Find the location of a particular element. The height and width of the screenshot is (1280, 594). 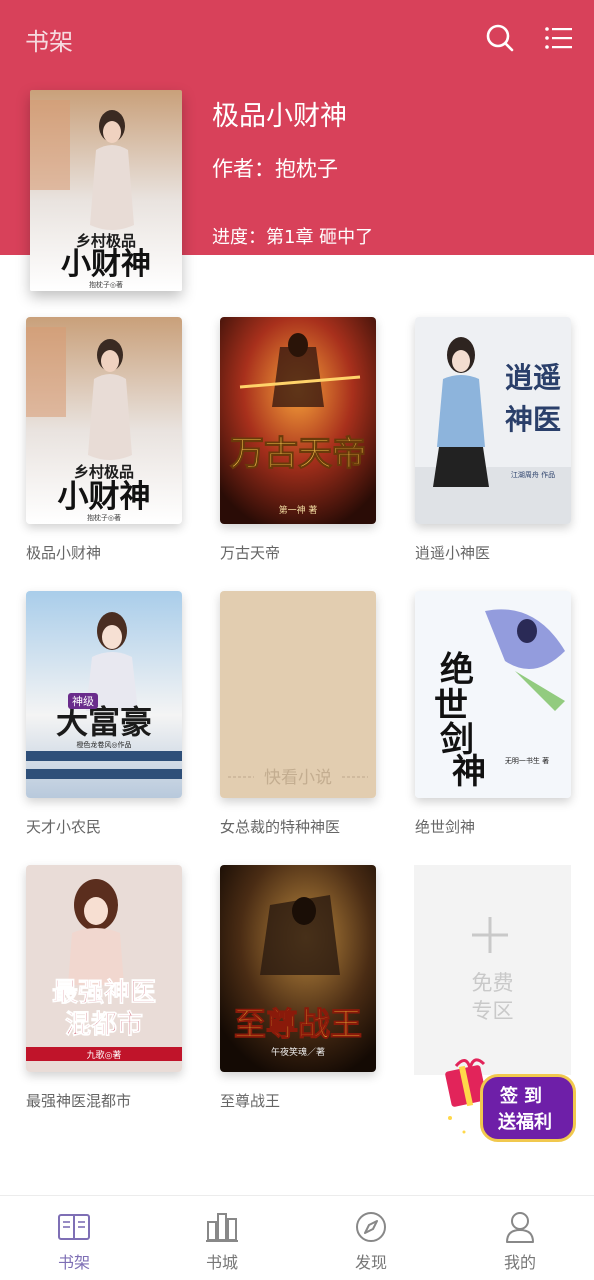

free-zone-button: 免费 专区 is located at coordinates (492, 970).